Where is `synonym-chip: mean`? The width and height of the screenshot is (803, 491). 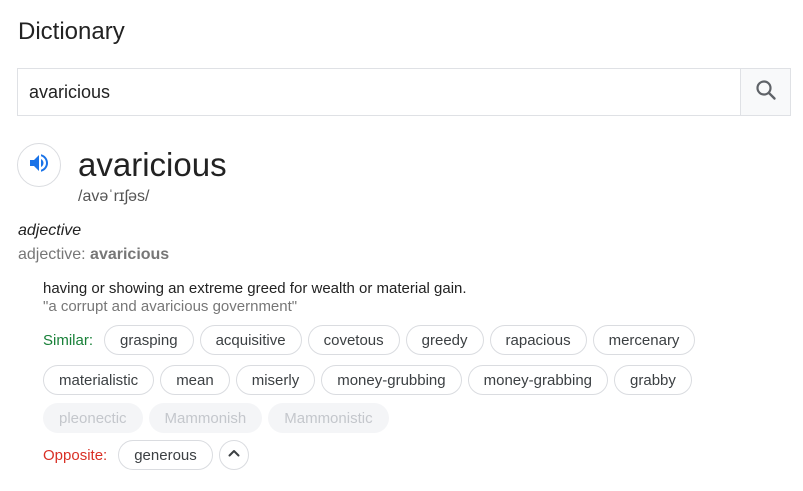 synonym-chip: mean is located at coordinates (195, 380).